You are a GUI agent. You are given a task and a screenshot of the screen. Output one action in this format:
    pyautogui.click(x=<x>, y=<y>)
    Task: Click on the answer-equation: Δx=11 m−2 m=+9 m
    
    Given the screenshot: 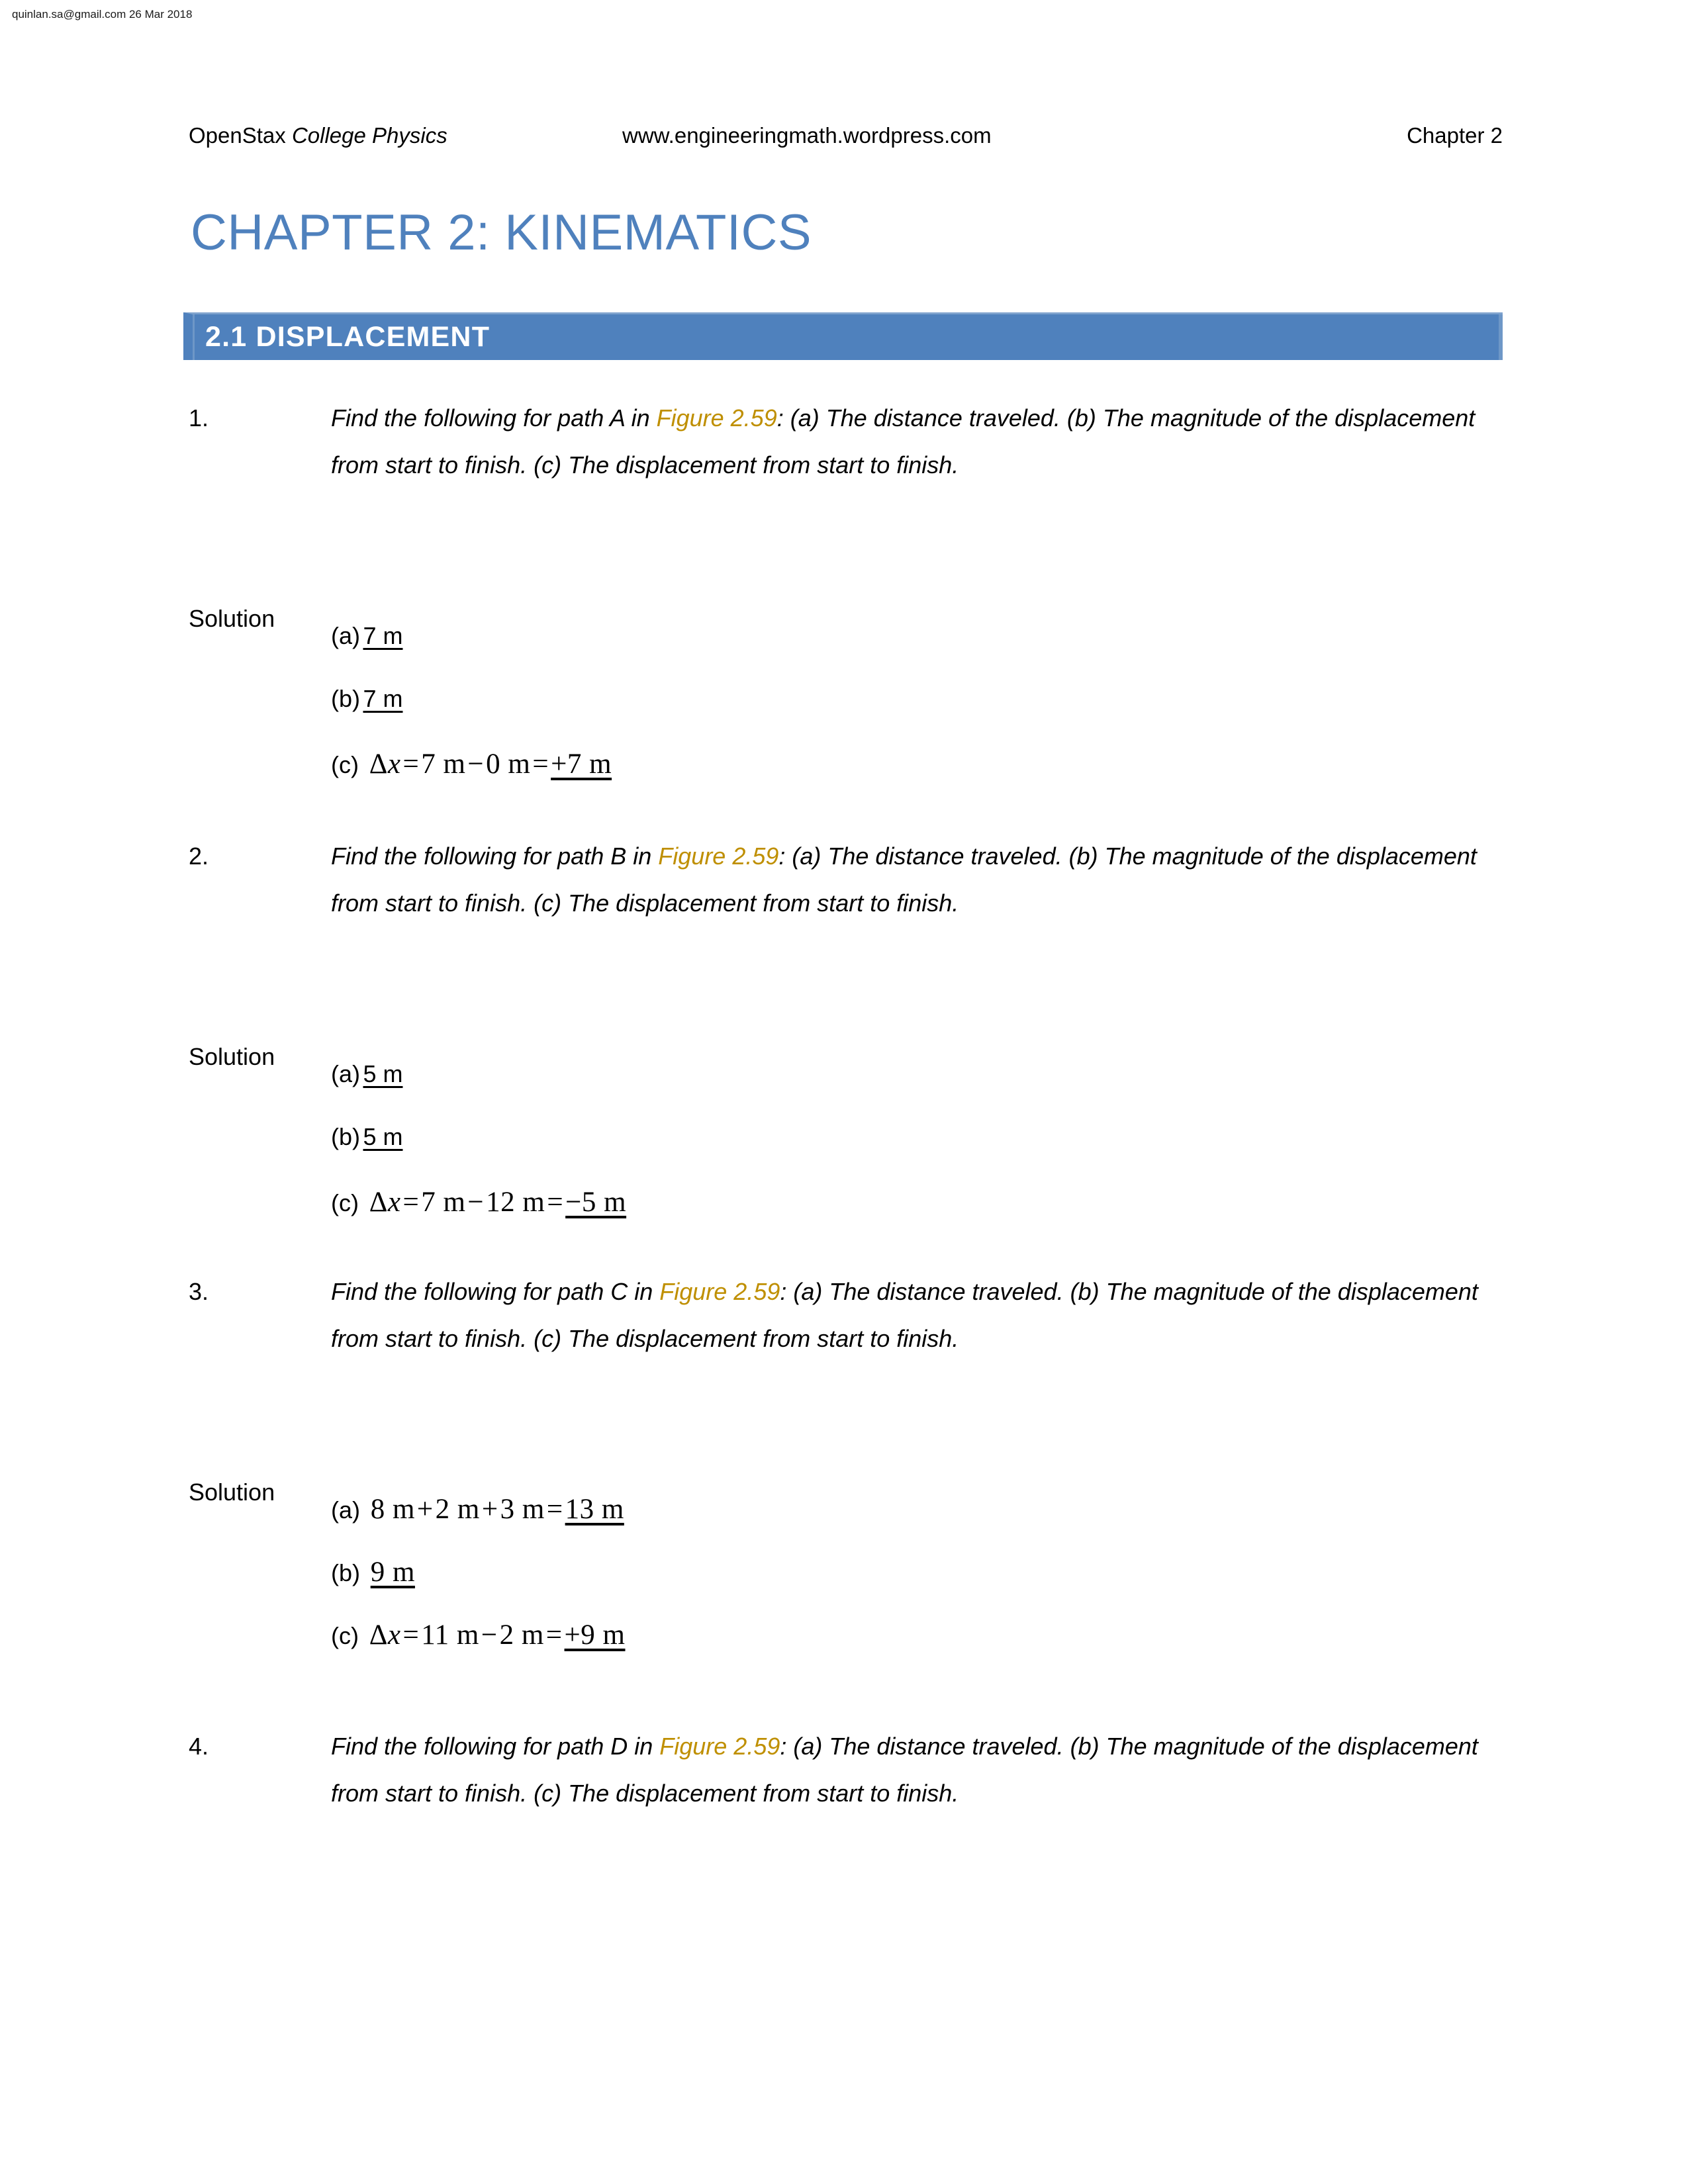 What is the action you would take?
    pyautogui.click(x=493, y=1635)
    